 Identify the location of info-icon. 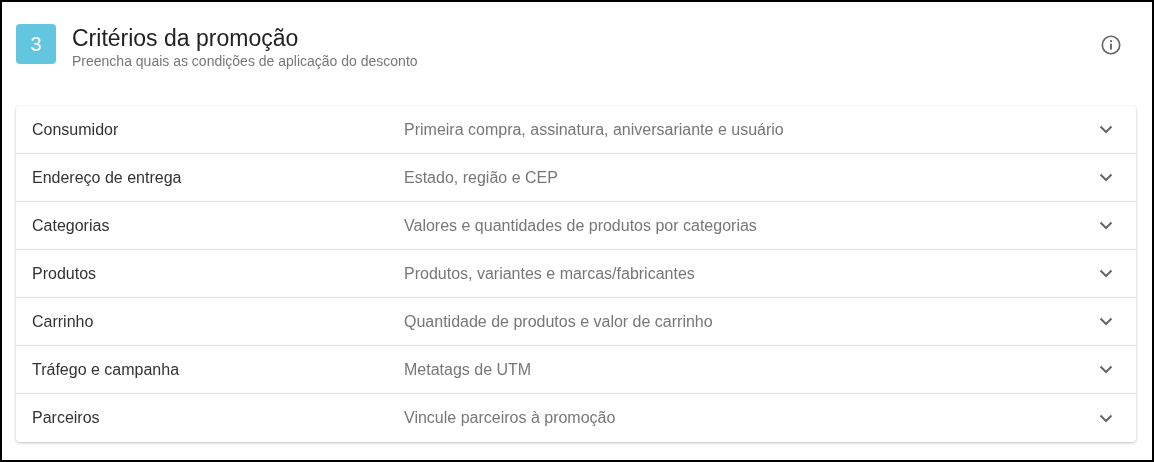
(1111, 45).